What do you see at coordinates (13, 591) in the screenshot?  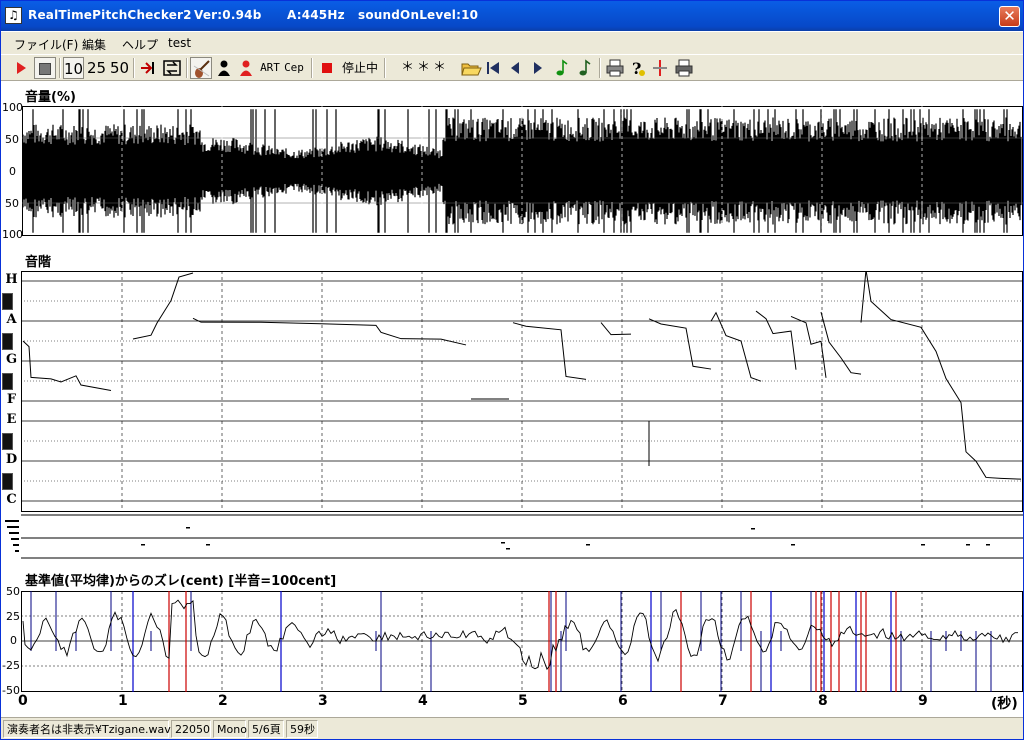 I see `cent-axis-label: 50` at bounding box center [13, 591].